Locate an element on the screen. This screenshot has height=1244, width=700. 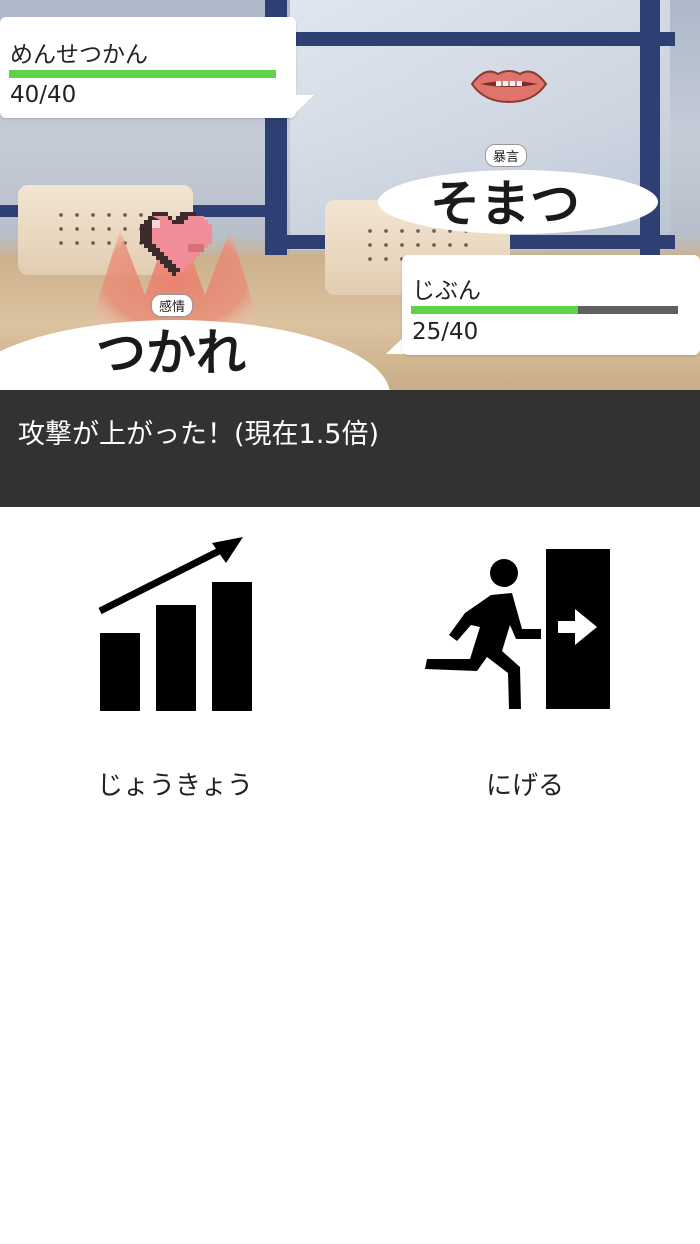
status-command-button: じょうきょう is located at coordinates (175, 672).